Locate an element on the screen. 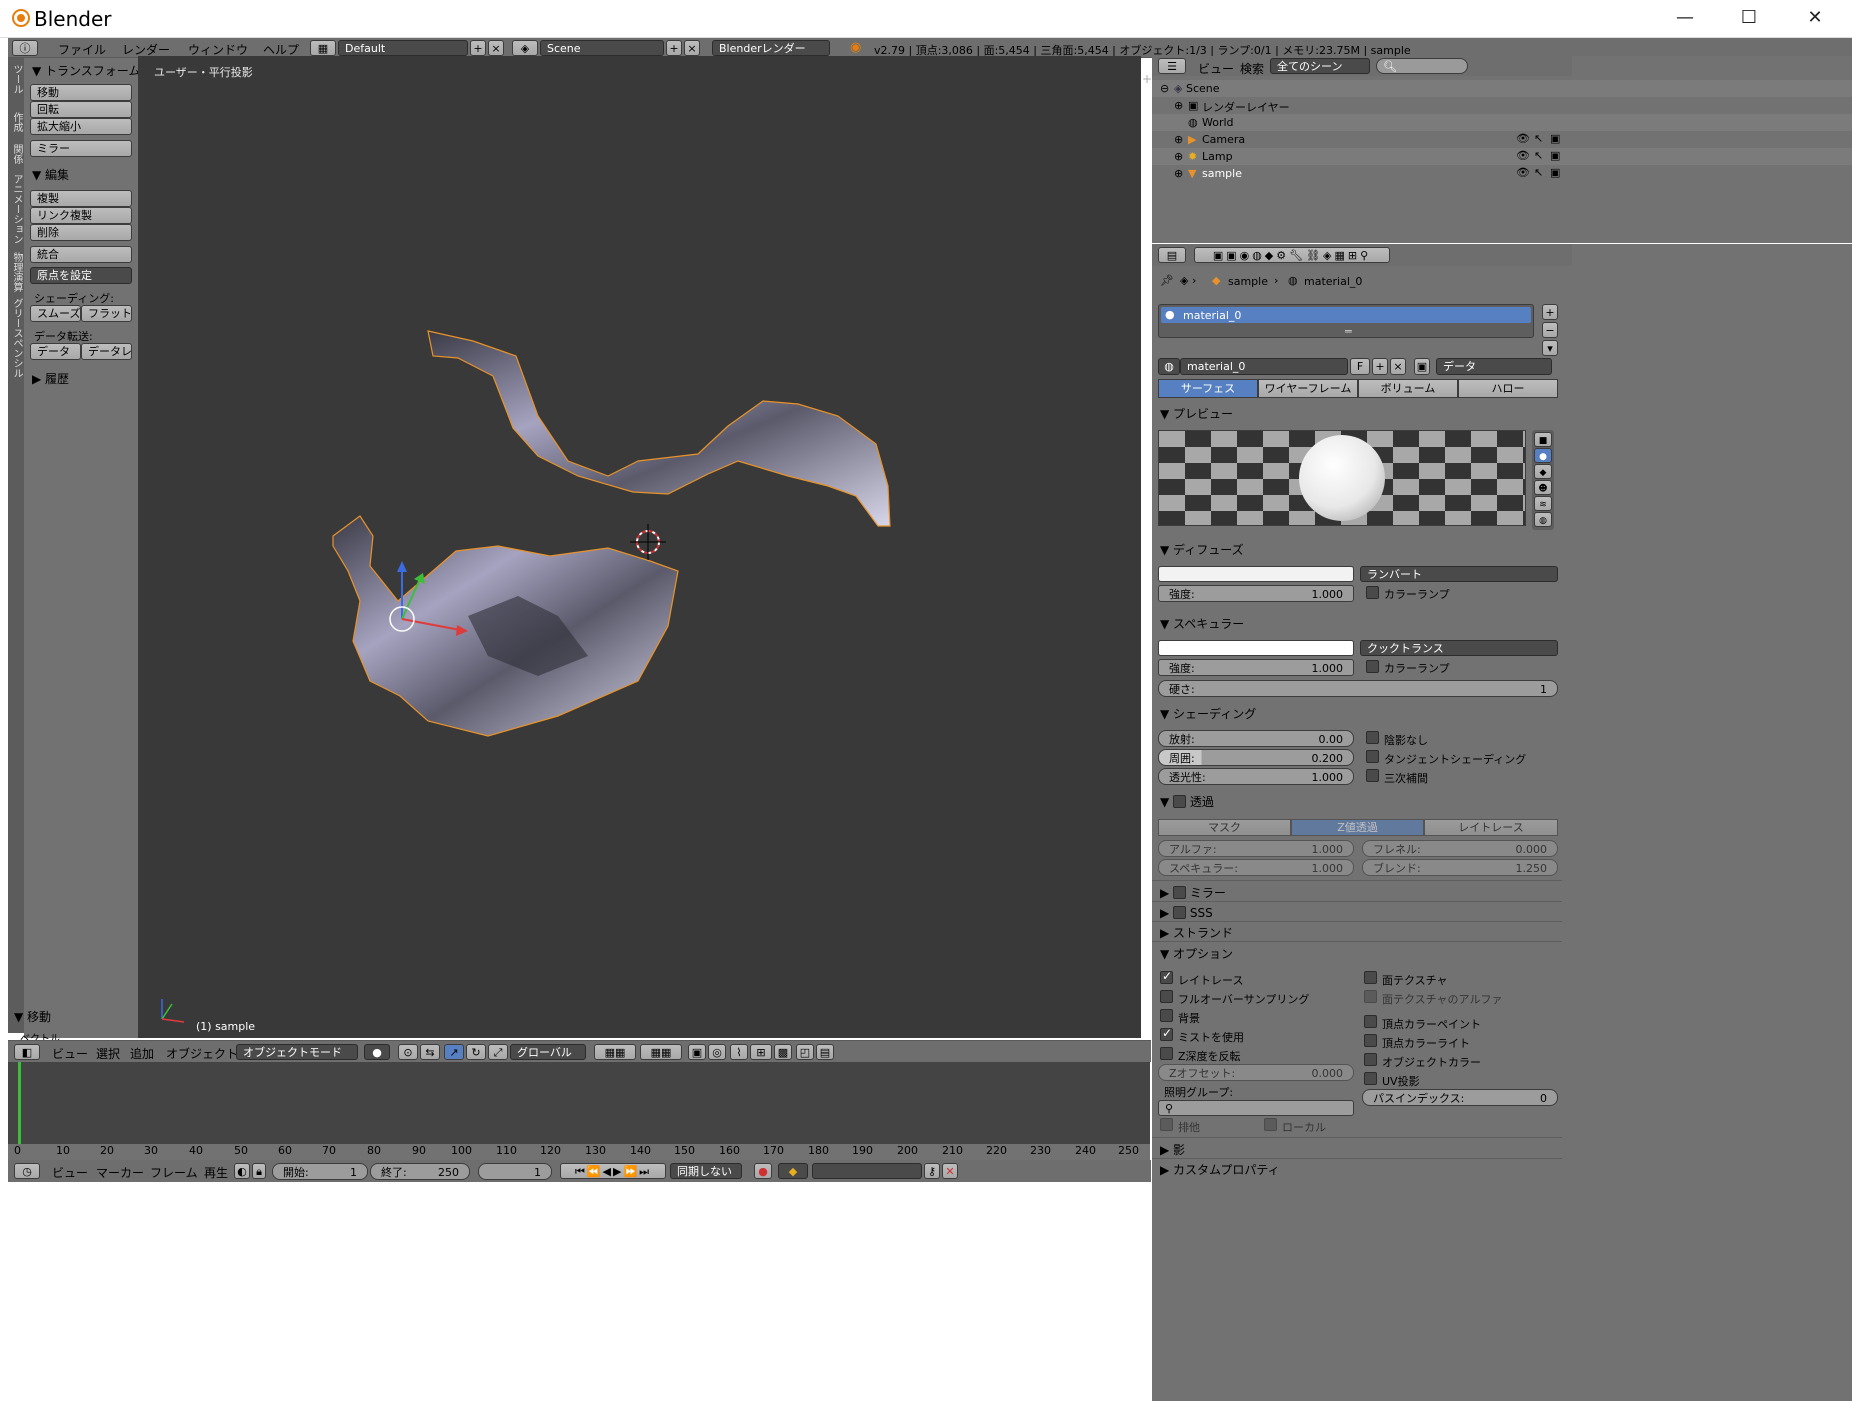 The height and width of the screenshot is (1401, 1852). diffuse-intensity-field: 強度: 1.000 is located at coordinates (1256, 593).